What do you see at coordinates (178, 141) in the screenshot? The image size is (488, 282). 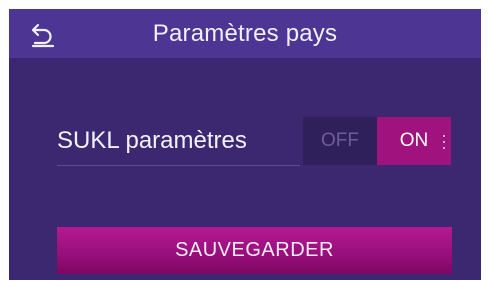 I see `sukl-setting-label: SUKL paramètres` at bounding box center [178, 141].